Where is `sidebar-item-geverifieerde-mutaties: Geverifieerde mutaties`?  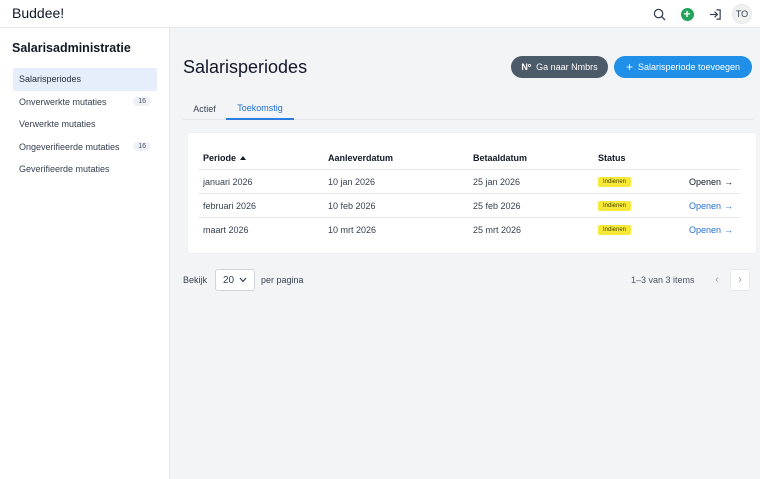
sidebar-item-geverifieerde-mutaties: Geverifieerde mutaties is located at coordinates (85, 169).